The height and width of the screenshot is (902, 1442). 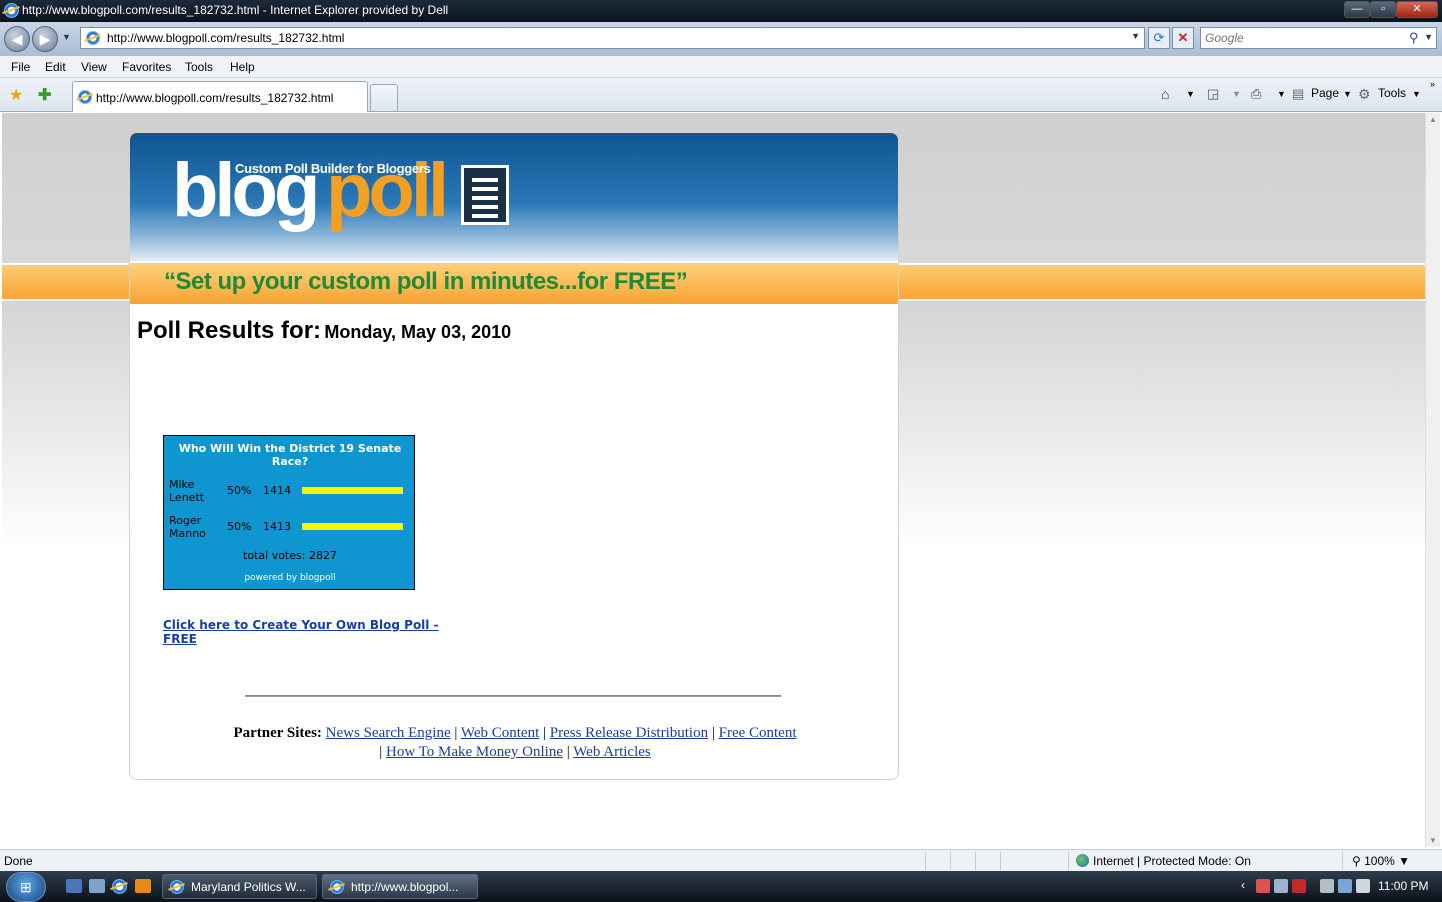 I want to click on partner-sites-label: Partner Sites:, so click(x=277, y=733).